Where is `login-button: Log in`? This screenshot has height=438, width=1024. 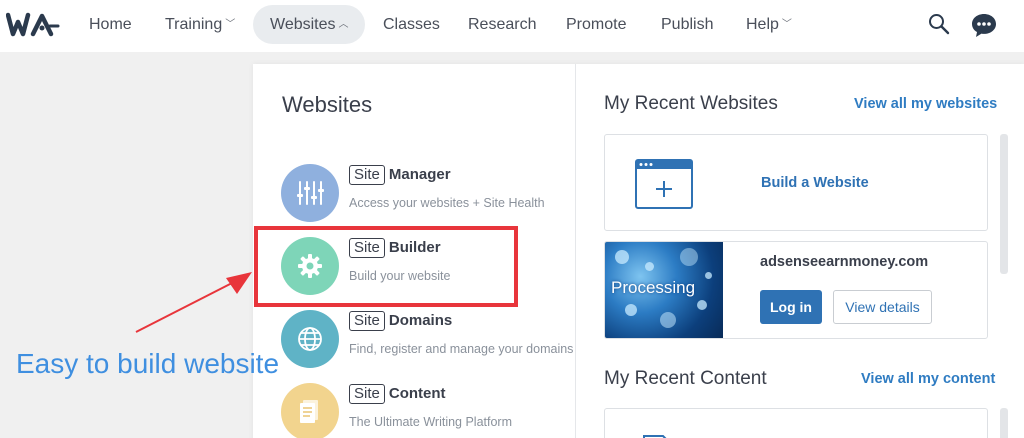
login-button: Log in is located at coordinates (791, 307).